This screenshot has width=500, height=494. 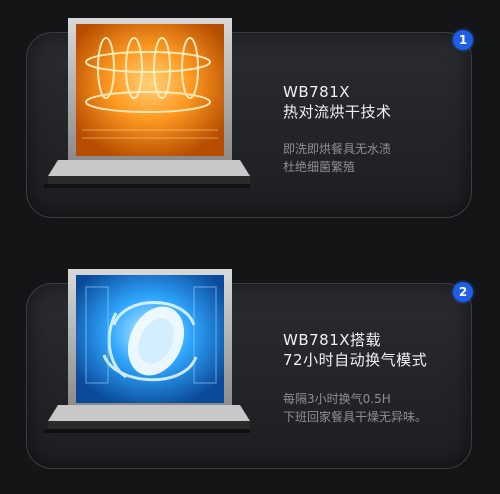 I want to click on step-badge-1: 1, so click(x=463, y=40).